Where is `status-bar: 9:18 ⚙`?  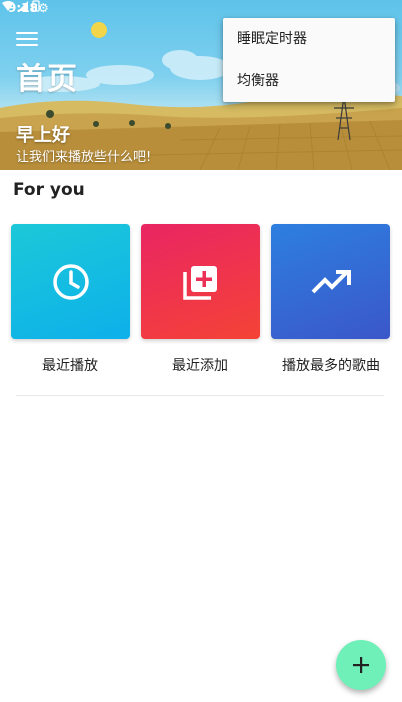 status-bar: 9:18 ⚙ is located at coordinates (201, 8).